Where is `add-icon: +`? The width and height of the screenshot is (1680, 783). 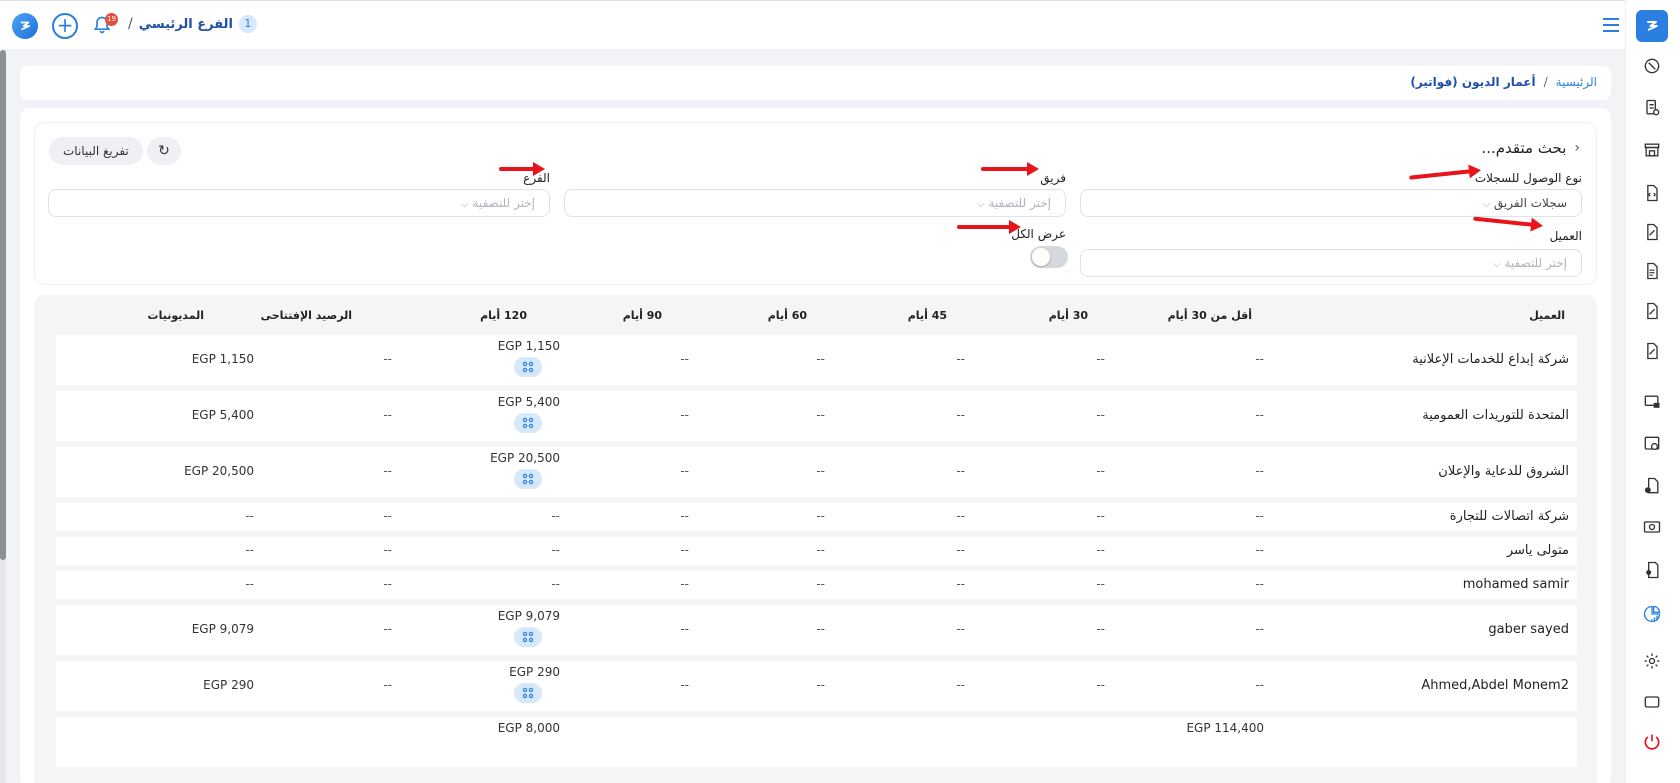 add-icon: + is located at coordinates (65, 26).